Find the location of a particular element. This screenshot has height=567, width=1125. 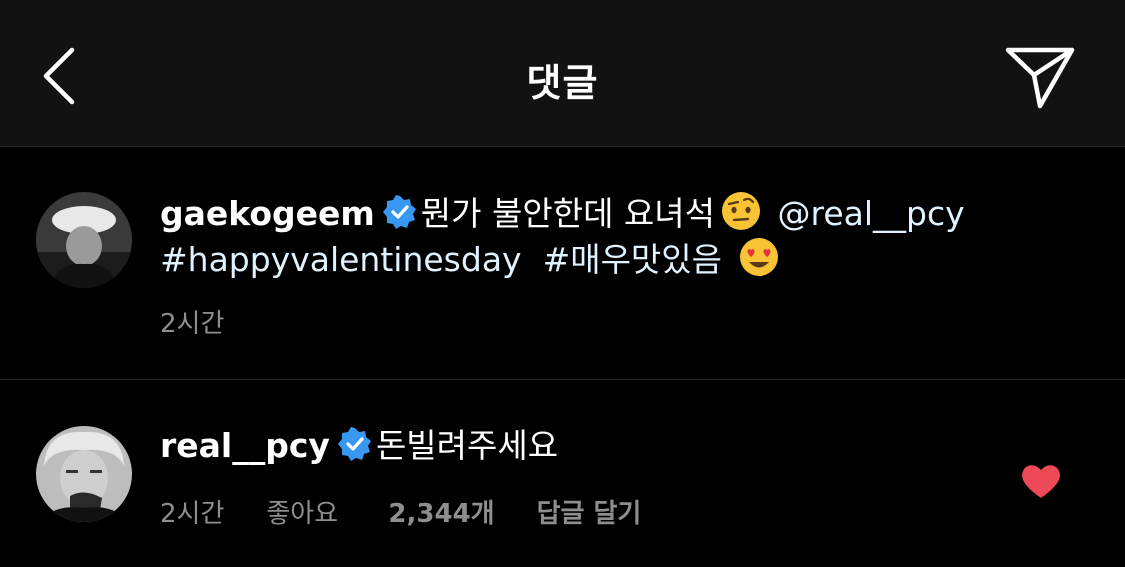

hashtag-link: #매우맛있음 is located at coordinates (632, 259).